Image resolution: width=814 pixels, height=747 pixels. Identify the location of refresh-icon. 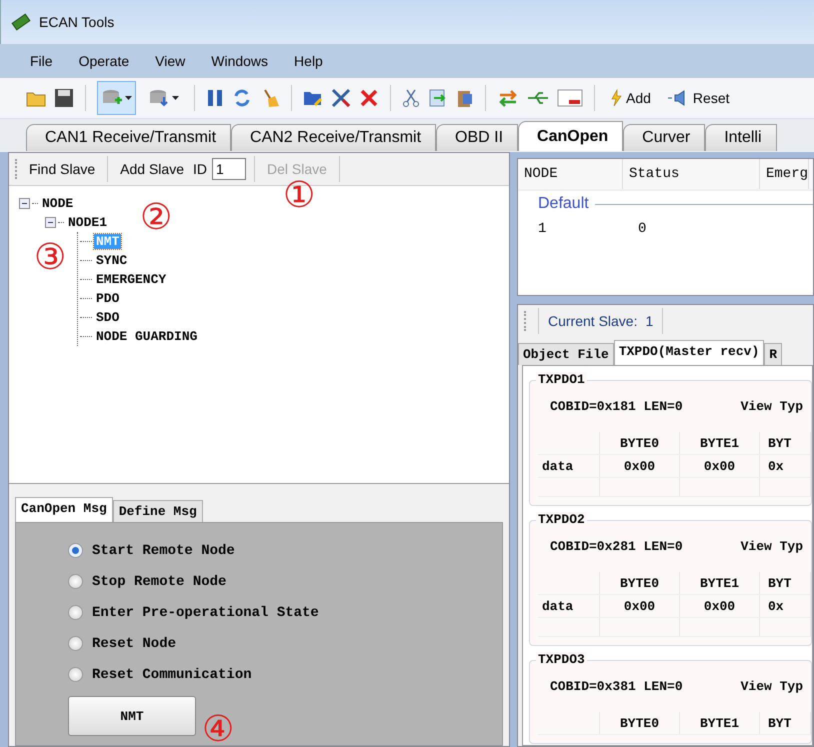
(242, 98).